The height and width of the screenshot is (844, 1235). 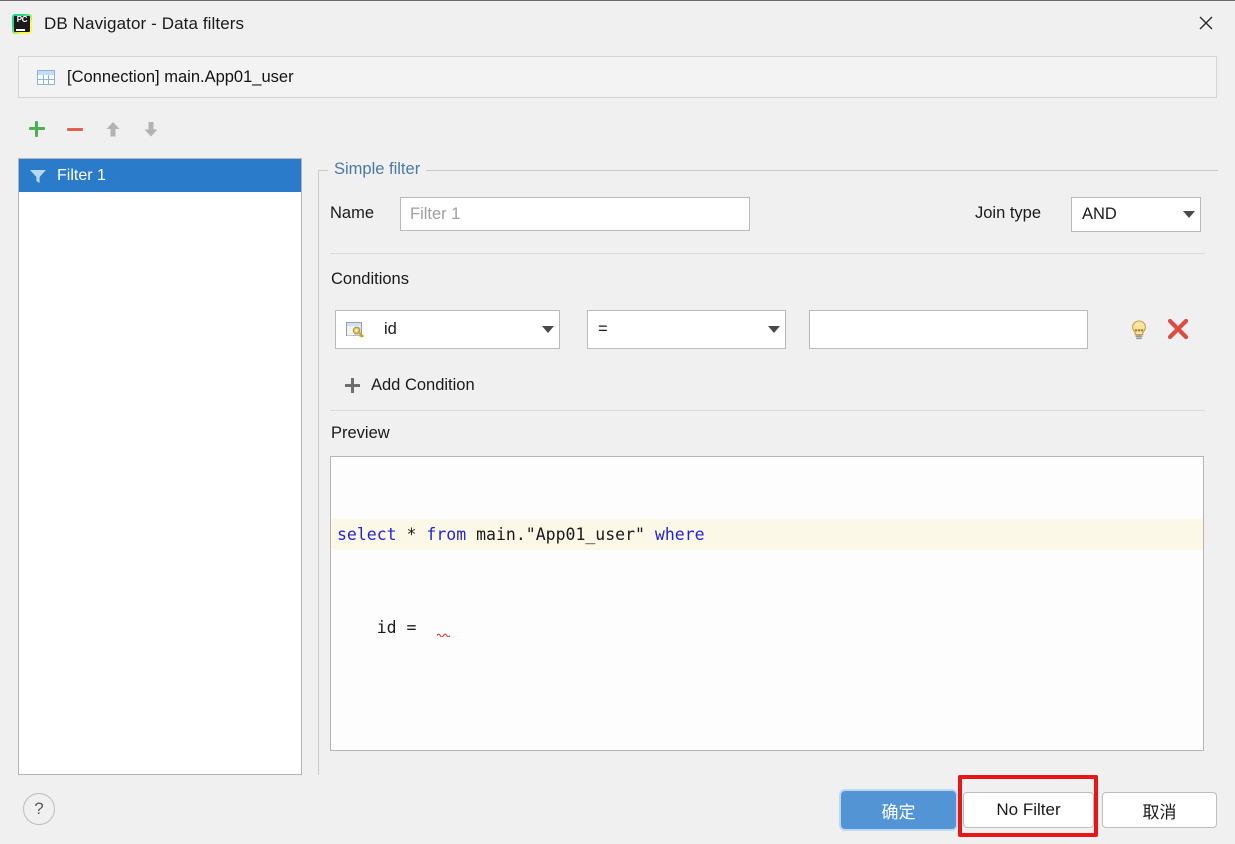 What do you see at coordinates (767, 627) in the screenshot?
I see `sql-line-2: id =` at bounding box center [767, 627].